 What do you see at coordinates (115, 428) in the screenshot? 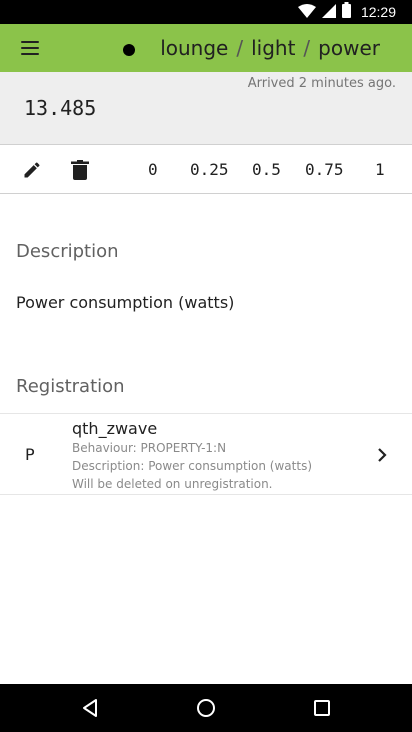
I see `registration-client-name: qth_zwave` at bounding box center [115, 428].